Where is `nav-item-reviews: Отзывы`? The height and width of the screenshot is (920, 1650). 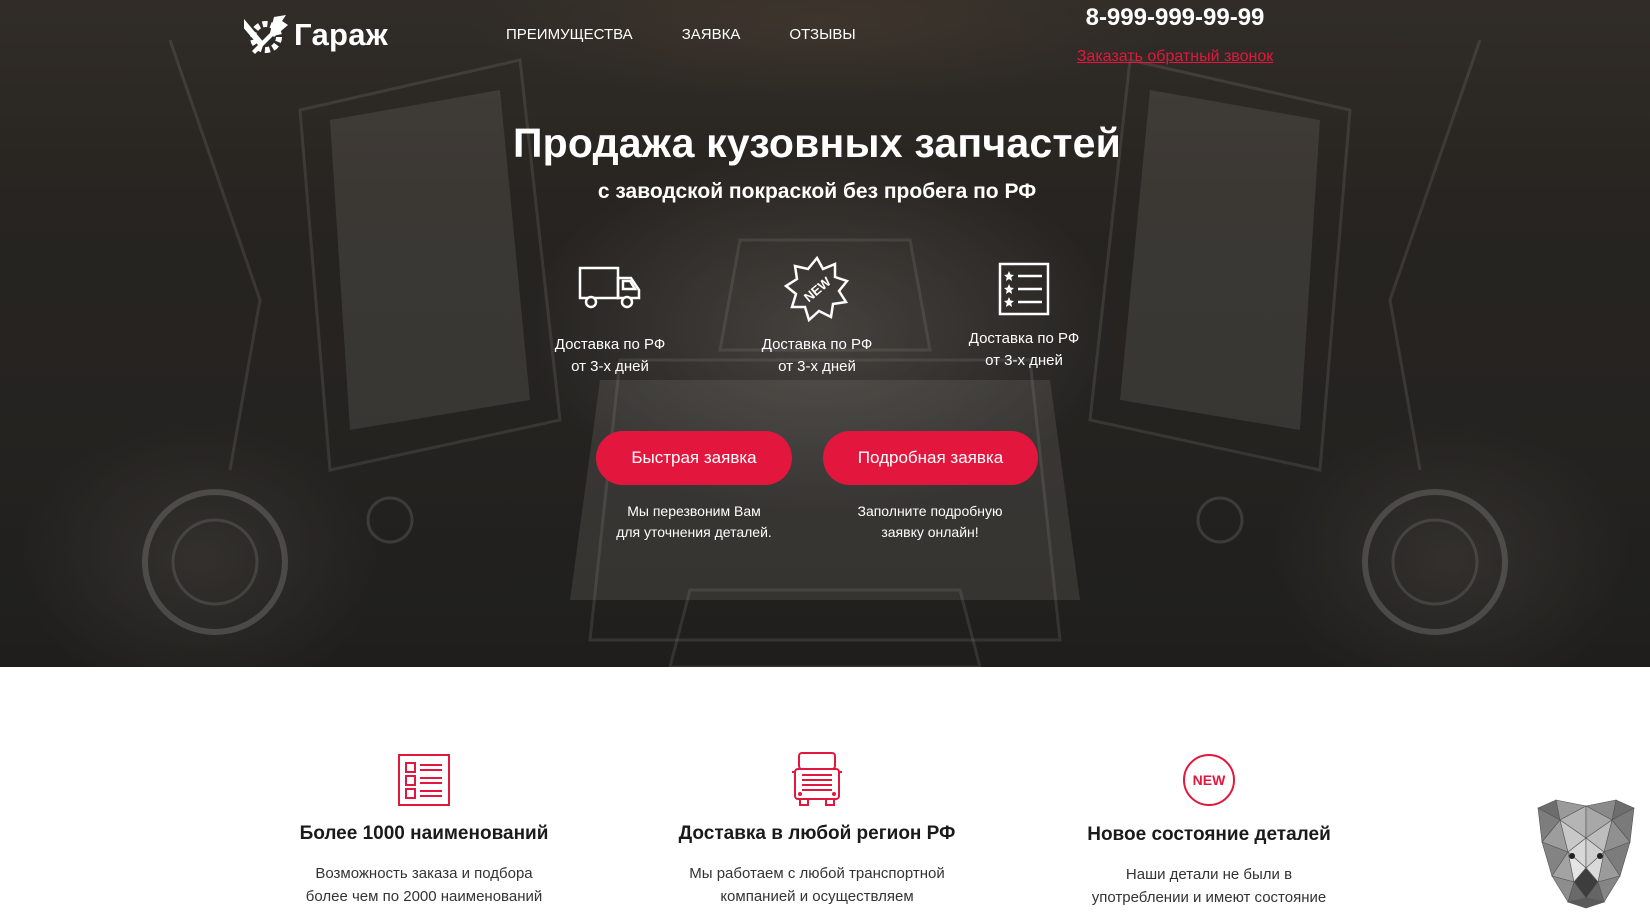
nav-item-reviews: Отзывы is located at coordinates (822, 34).